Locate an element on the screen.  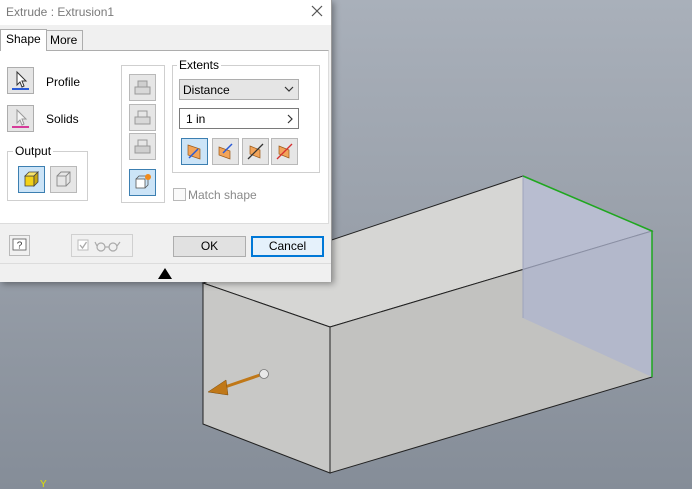
preview-toggle-button is located at coordinates (102, 245).